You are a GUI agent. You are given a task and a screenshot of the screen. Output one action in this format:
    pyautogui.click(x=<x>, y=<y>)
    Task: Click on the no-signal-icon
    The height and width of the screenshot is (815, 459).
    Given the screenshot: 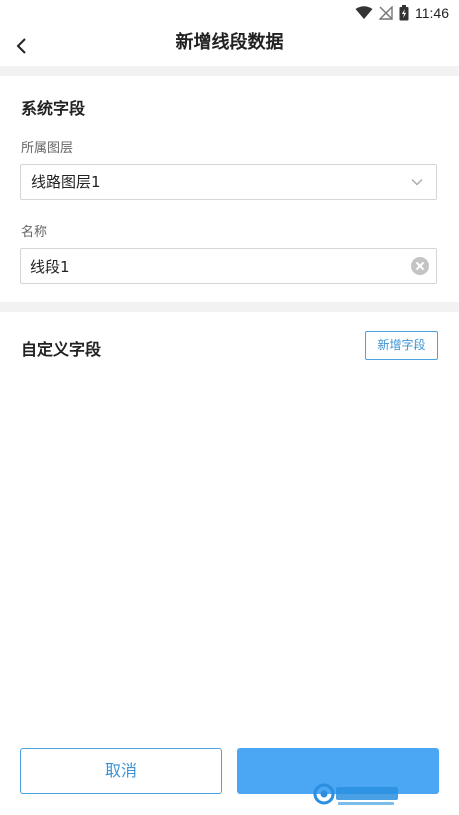 What is the action you would take?
    pyautogui.click(x=386, y=13)
    